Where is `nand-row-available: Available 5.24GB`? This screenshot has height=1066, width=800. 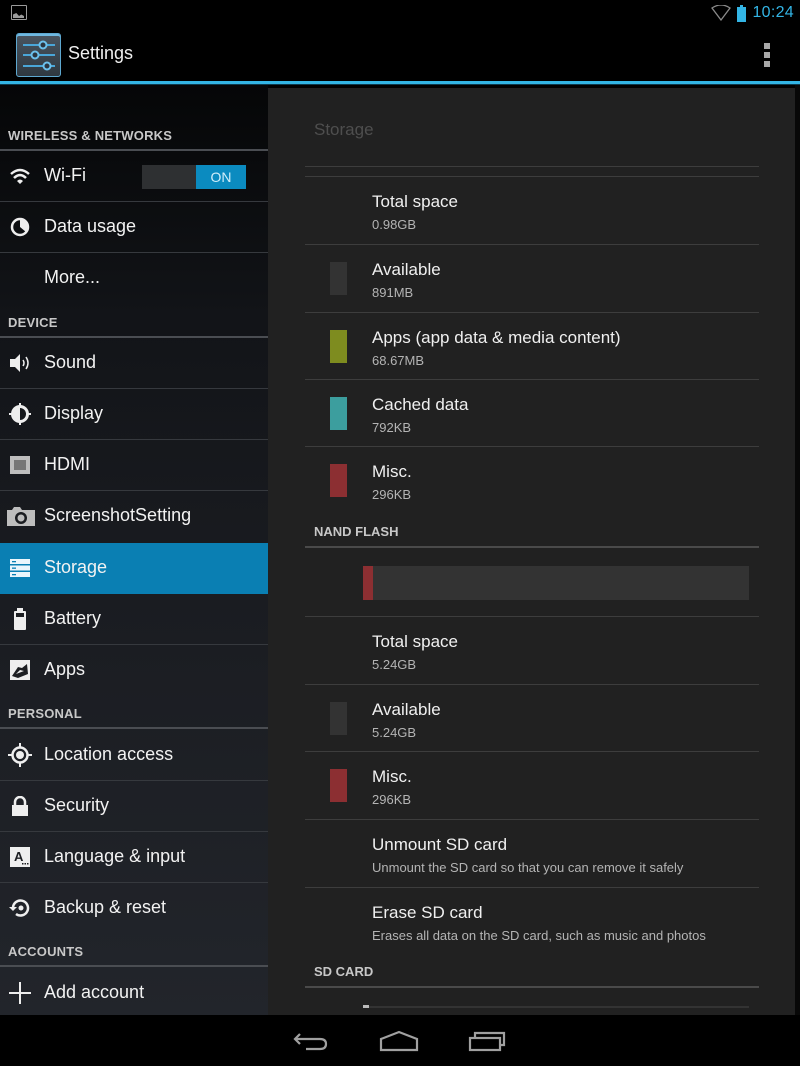 nand-row-available: Available 5.24GB is located at coordinates (532, 718).